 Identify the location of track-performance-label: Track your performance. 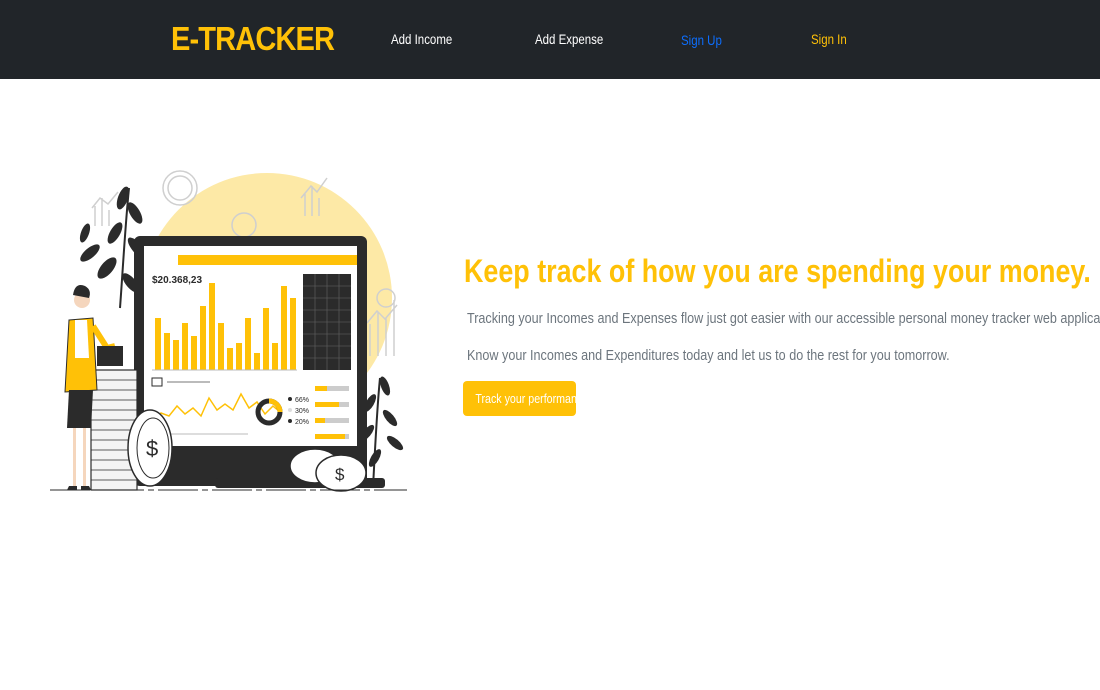
(532, 398).